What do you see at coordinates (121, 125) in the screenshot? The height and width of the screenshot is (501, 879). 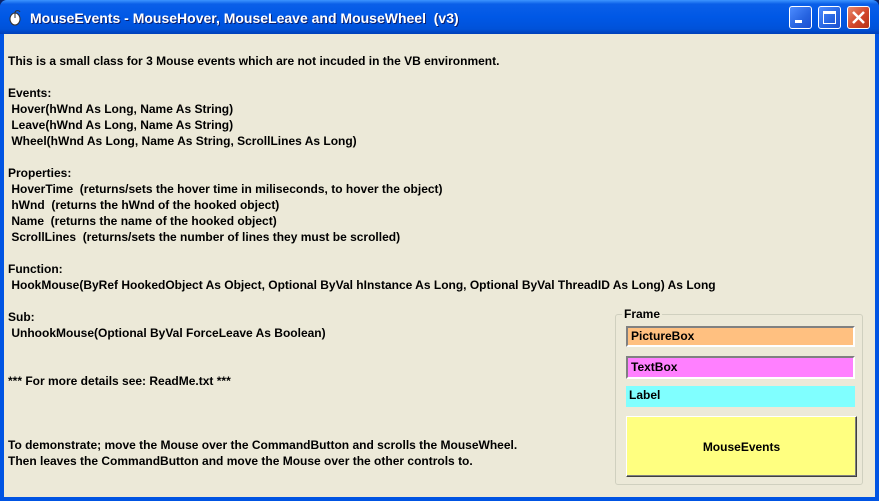 I see `info-line: Leave(hWnd As Long, Name As String)` at bounding box center [121, 125].